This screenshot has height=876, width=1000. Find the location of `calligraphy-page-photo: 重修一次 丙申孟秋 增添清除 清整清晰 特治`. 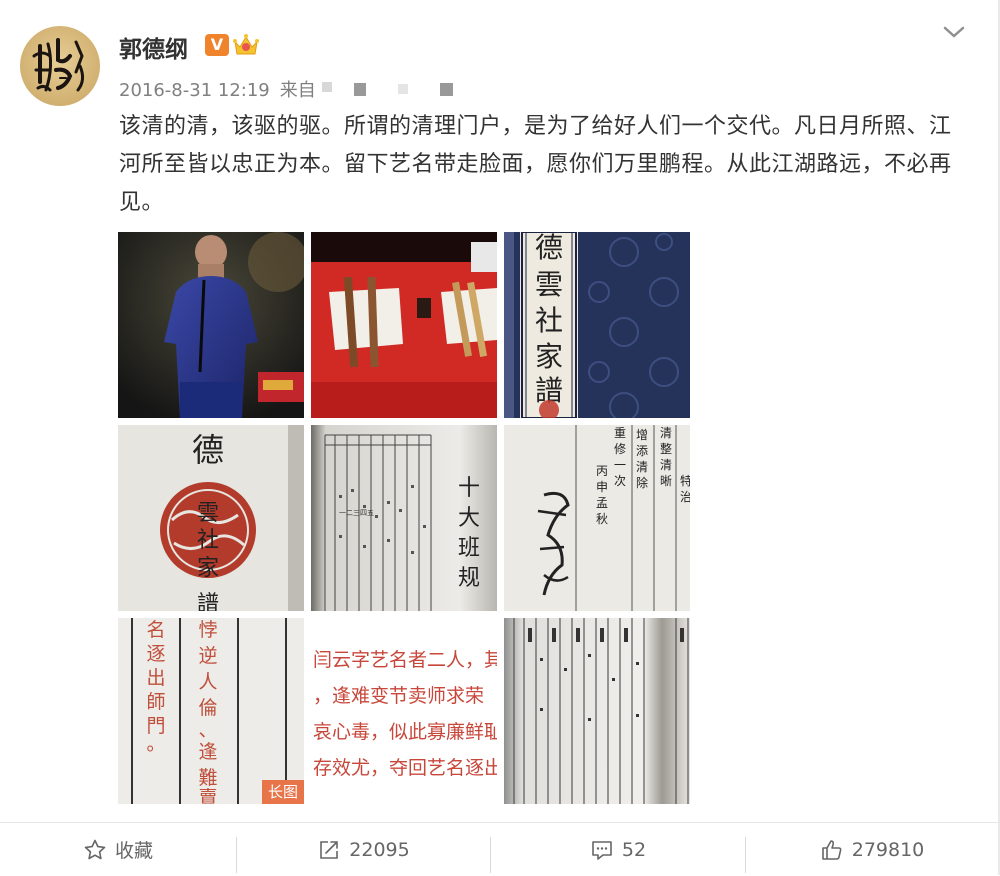

calligraphy-page-photo: 重修一次 丙申孟秋 增添清除 清整清晰 特治 is located at coordinates (597, 518).